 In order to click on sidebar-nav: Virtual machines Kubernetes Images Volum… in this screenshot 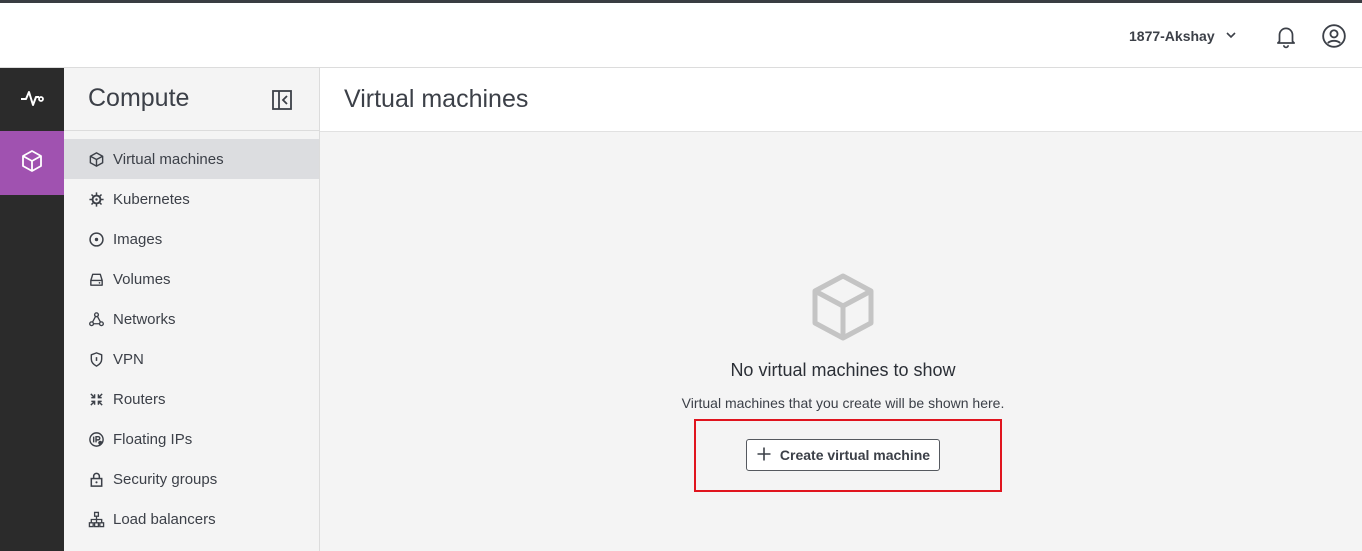, I will do `click(191, 339)`.